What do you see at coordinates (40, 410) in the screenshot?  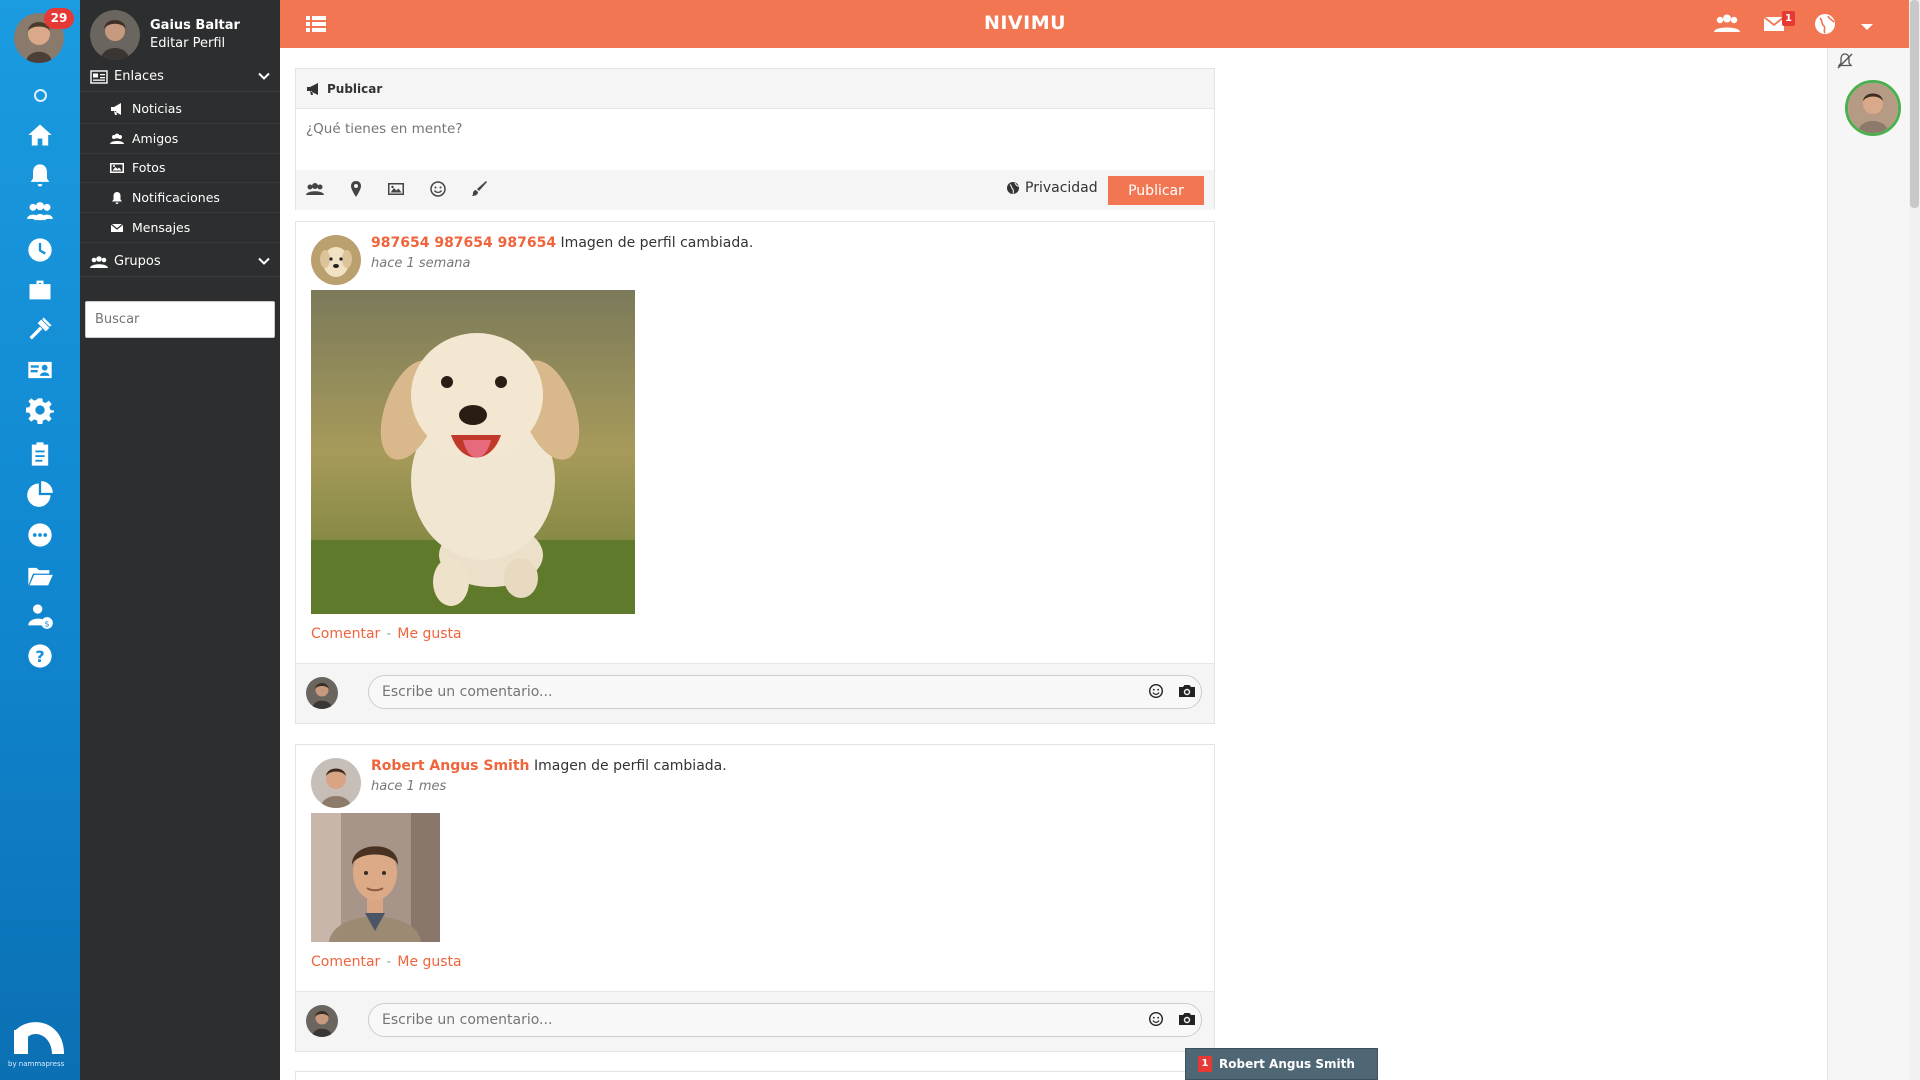 I see `gear-icon` at bounding box center [40, 410].